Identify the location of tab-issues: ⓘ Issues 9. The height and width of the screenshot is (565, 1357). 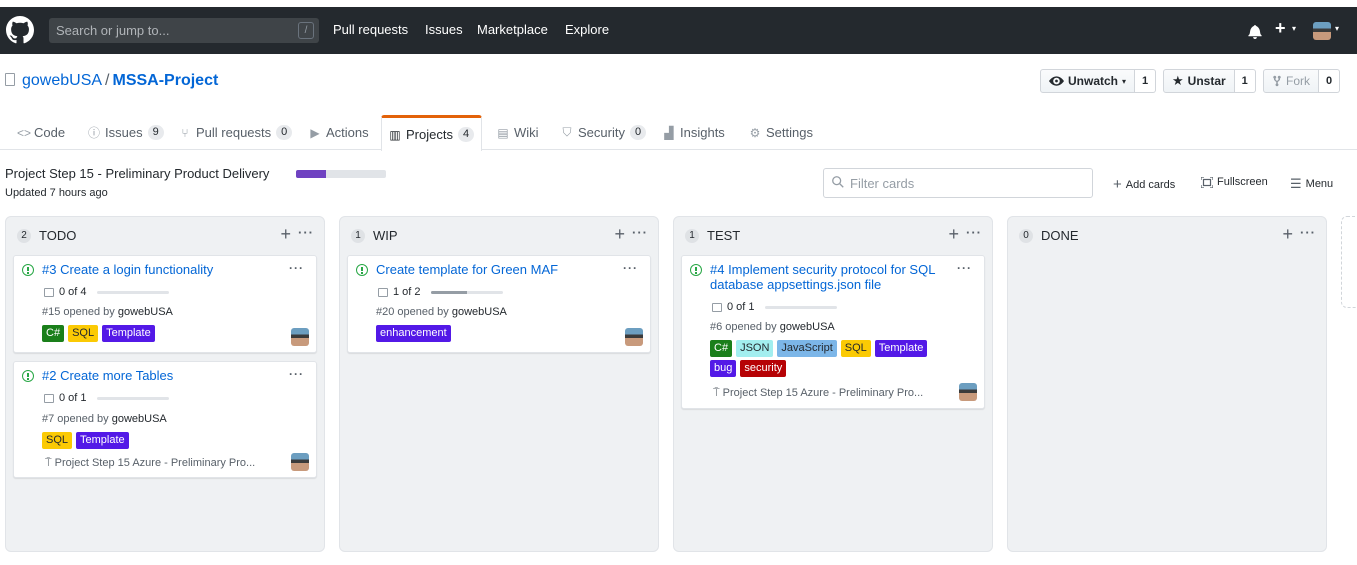
(126, 132).